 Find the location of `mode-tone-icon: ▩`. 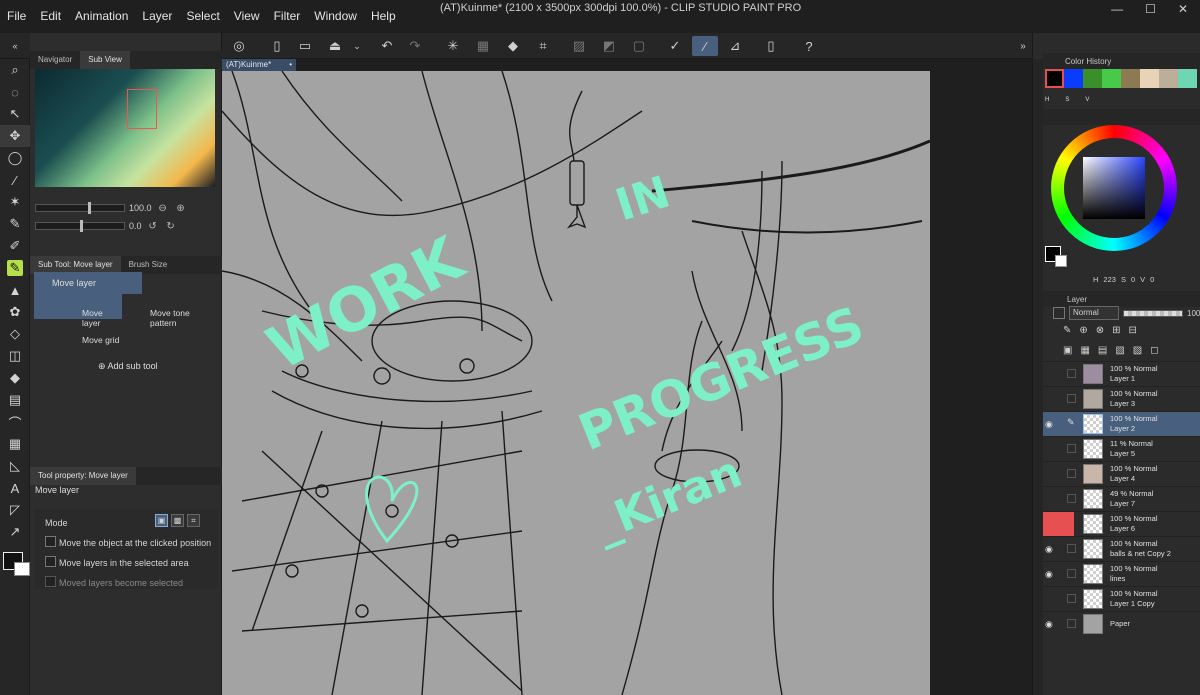

mode-tone-icon: ▩ is located at coordinates (177, 520).